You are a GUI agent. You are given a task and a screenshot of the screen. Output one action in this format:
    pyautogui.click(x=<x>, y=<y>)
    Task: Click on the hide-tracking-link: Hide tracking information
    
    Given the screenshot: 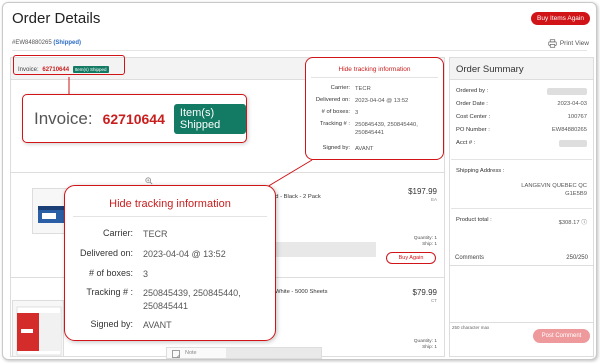 What is the action you would take?
    pyautogui.click(x=374, y=69)
    